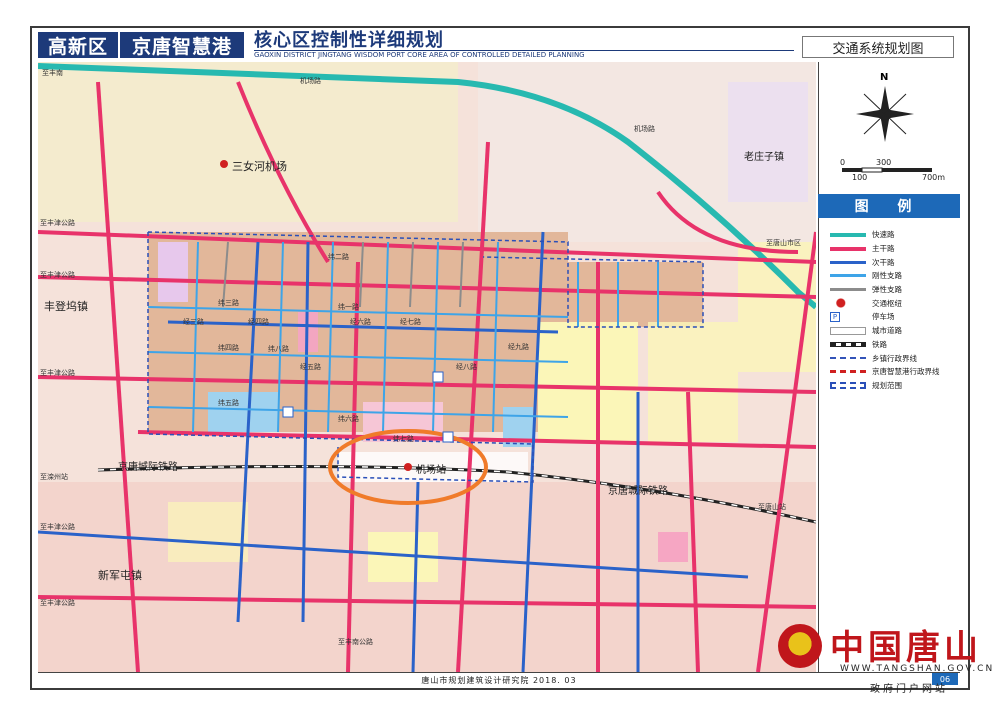 This screenshot has width=1000, height=707. Describe the element at coordinates (518, 347) in the screenshot. I see `road-name-label: 经九路` at that location.